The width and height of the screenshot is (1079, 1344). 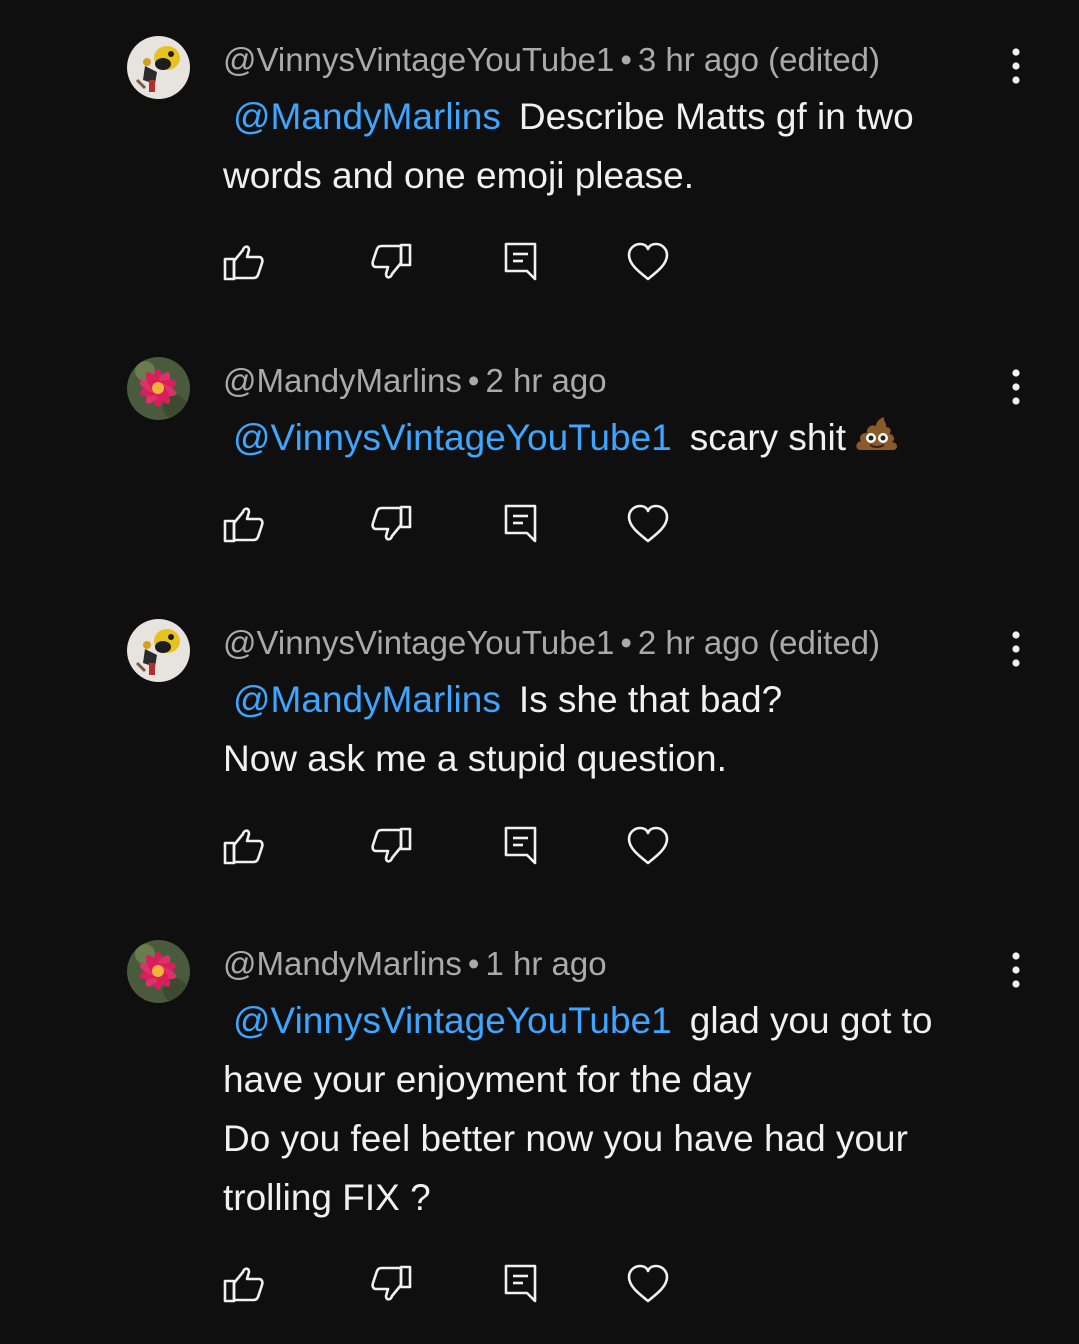 What do you see at coordinates (759, 59) in the screenshot?
I see `comment-time: 3 hr ago (edited)` at bounding box center [759, 59].